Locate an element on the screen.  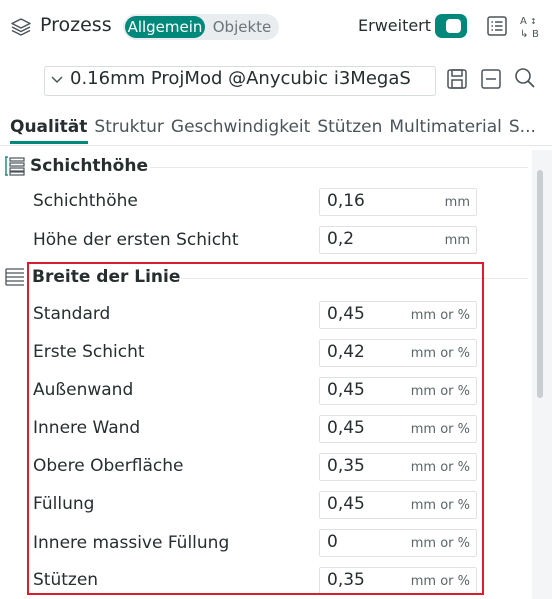
minus-icon is located at coordinates (491, 79).